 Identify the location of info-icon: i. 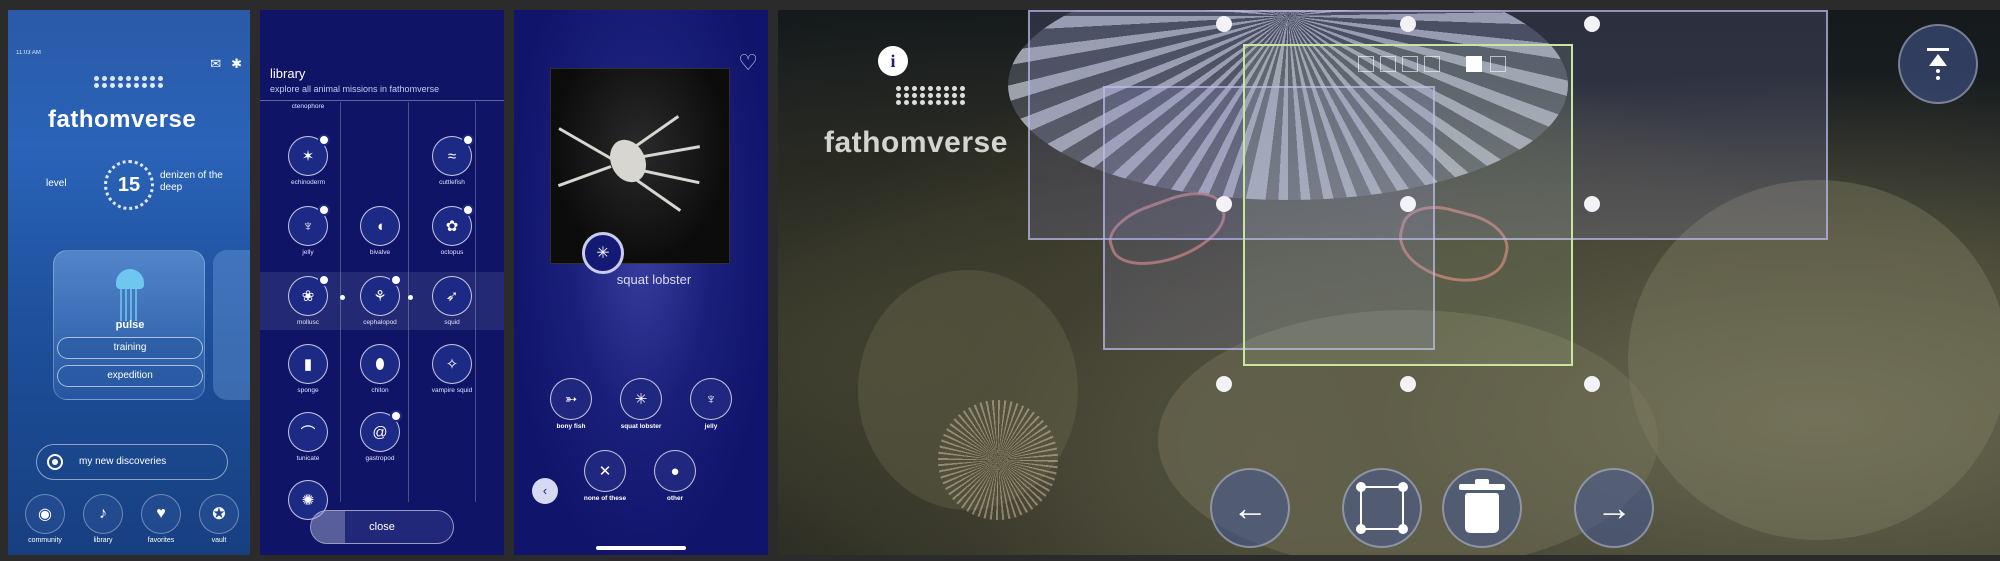
(893, 61).